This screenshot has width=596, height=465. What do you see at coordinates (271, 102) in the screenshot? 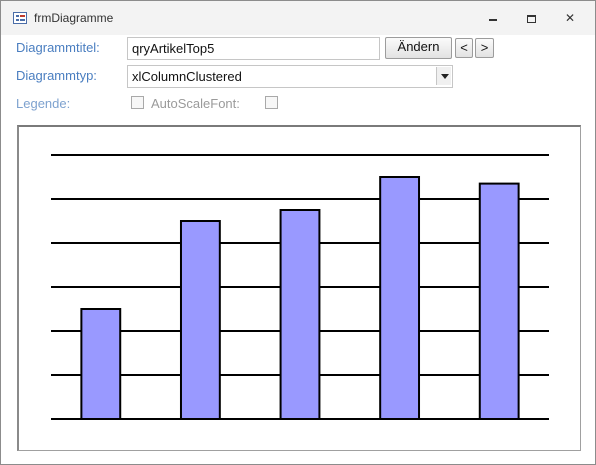
I see `autoscale-font-checkbox` at bounding box center [271, 102].